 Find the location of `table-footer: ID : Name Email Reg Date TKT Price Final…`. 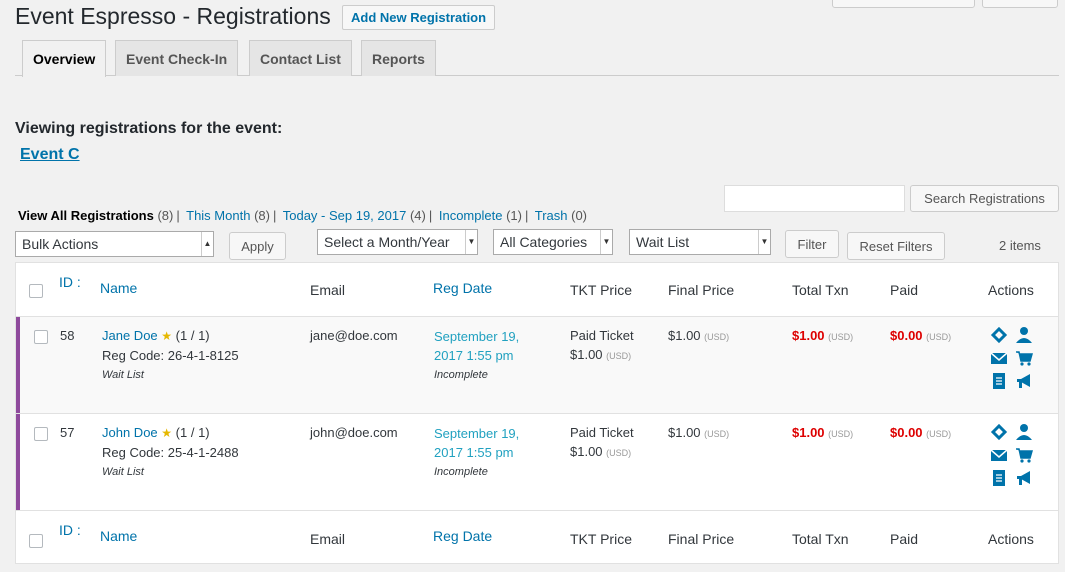

table-footer: ID : Name Email Reg Date TKT Price Final… is located at coordinates (537, 536).